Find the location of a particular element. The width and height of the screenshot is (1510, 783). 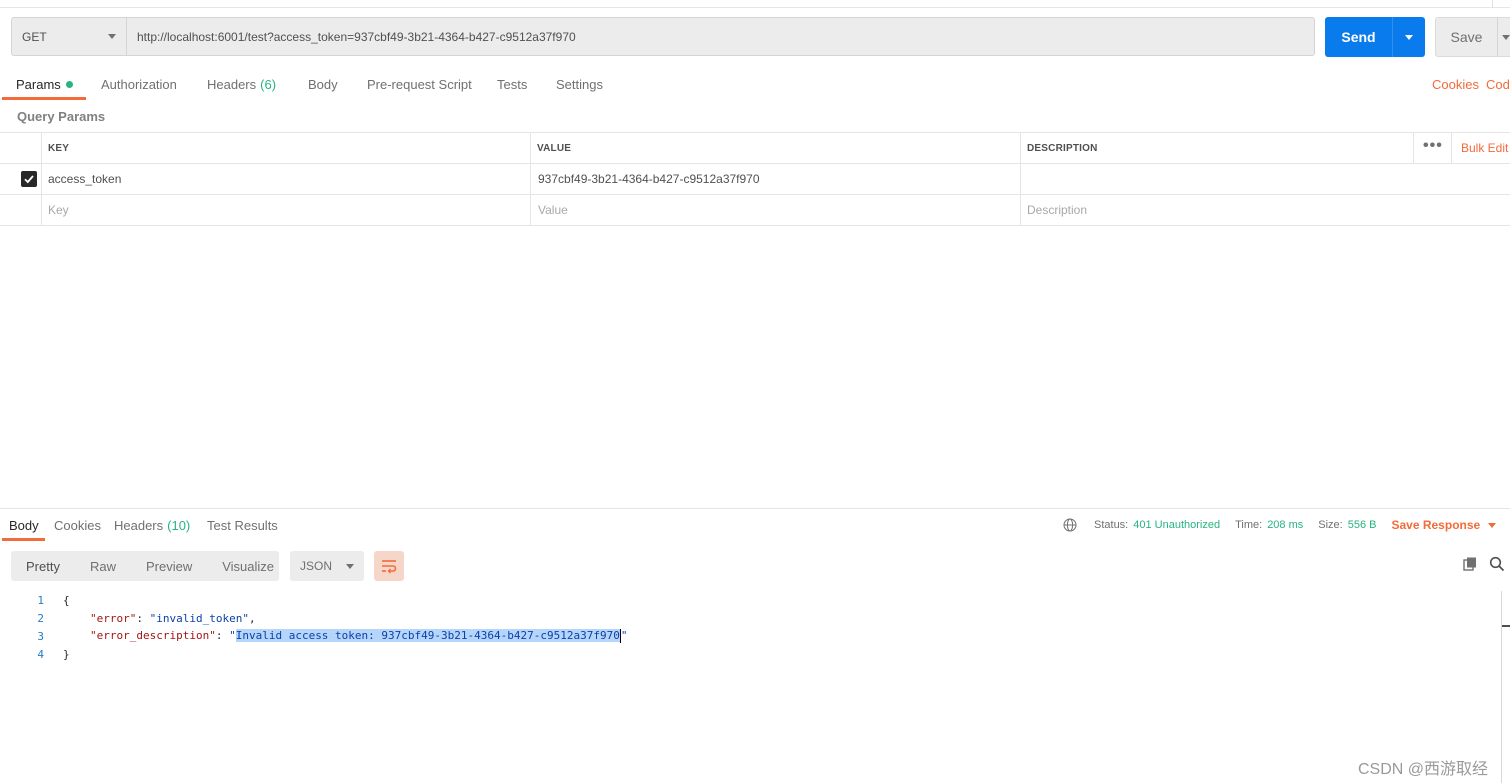

tab-body: Body is located at coordinates (323, 84).